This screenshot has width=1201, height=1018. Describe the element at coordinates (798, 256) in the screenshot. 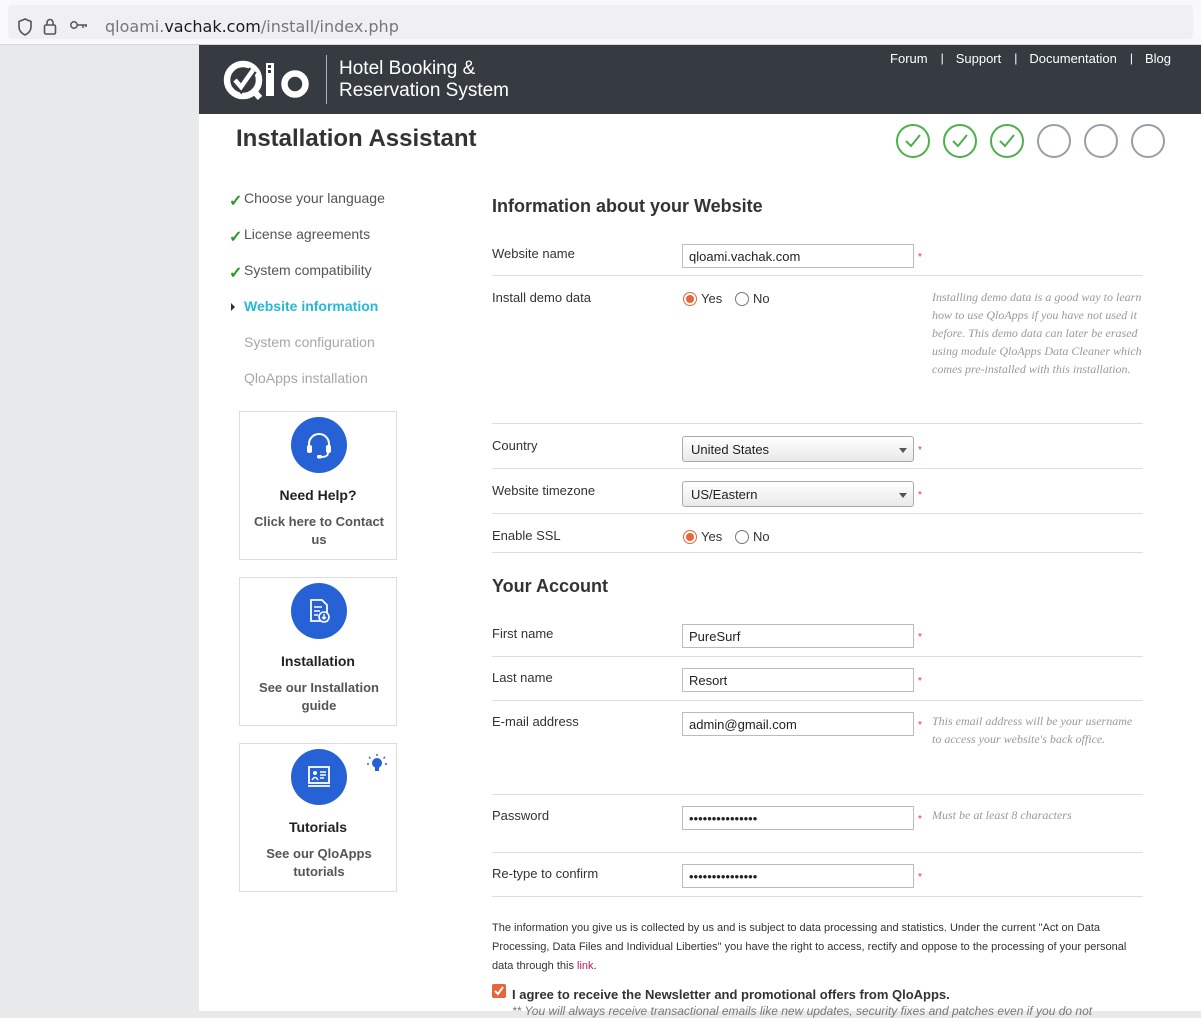

I see `website-name-input` at that location.